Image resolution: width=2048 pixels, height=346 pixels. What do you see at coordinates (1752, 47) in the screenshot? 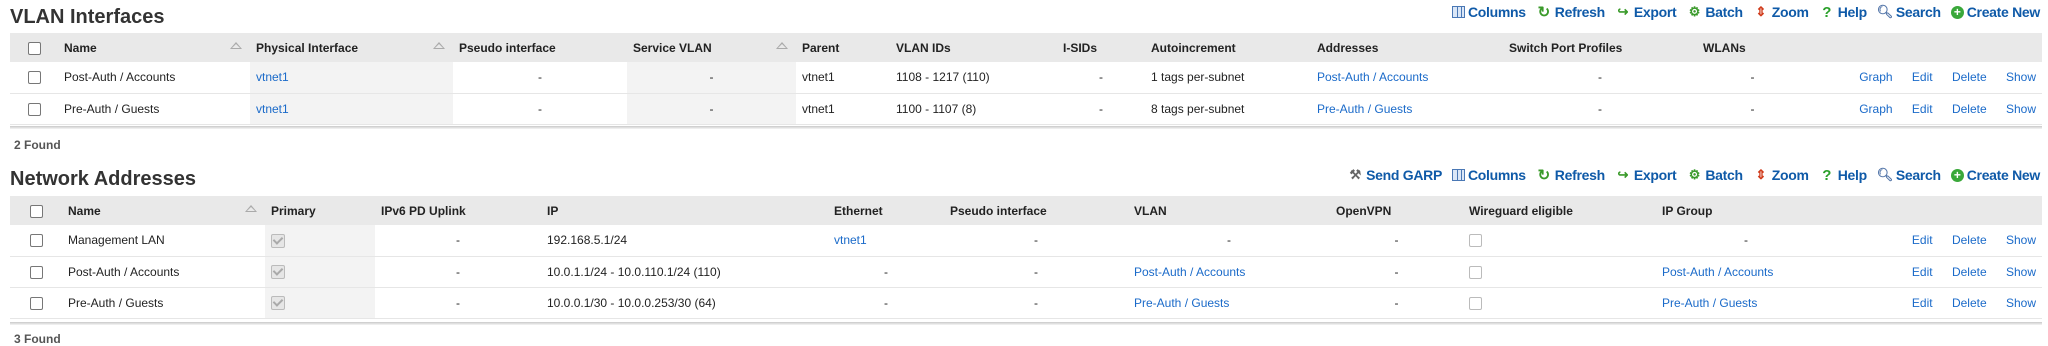
I see `col-wlans: WLANs` at bounding box center [1752, 47].